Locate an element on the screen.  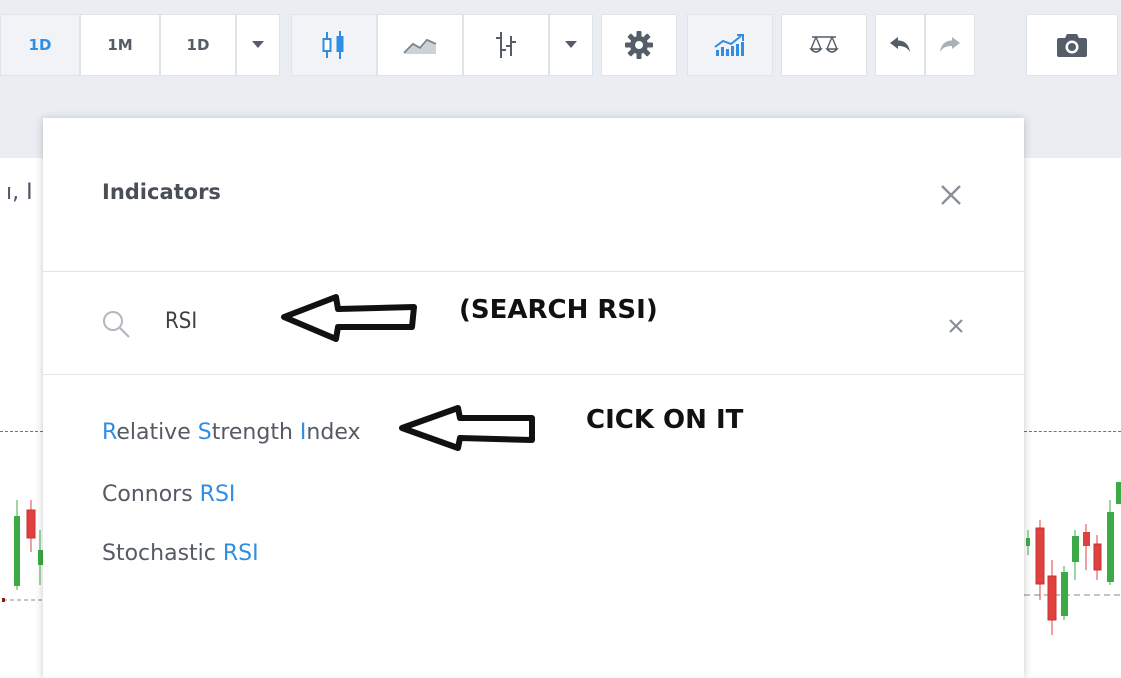
interval-1m-button: 1M is located at coordinates (120, 45).